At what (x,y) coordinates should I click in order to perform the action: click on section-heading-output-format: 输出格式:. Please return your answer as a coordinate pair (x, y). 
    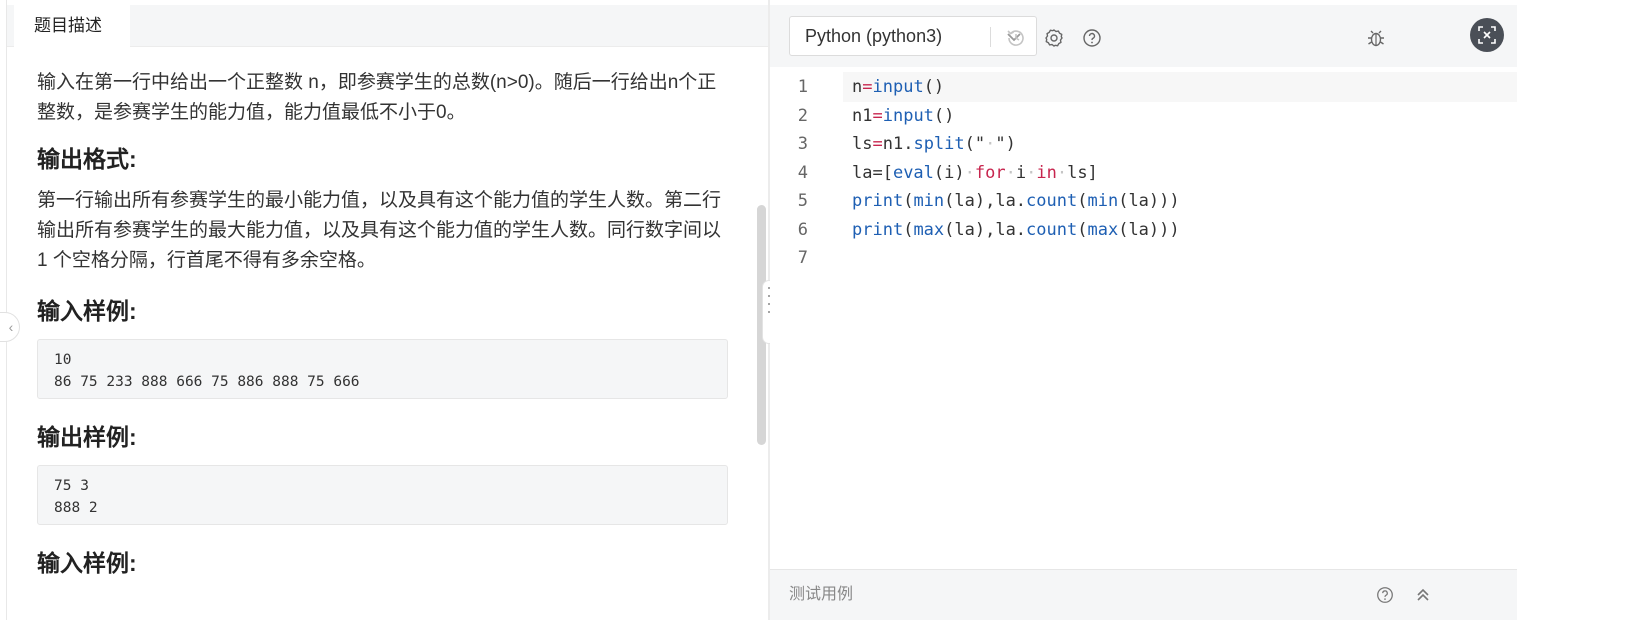
    Looking at the image, I should click on (87, 159).